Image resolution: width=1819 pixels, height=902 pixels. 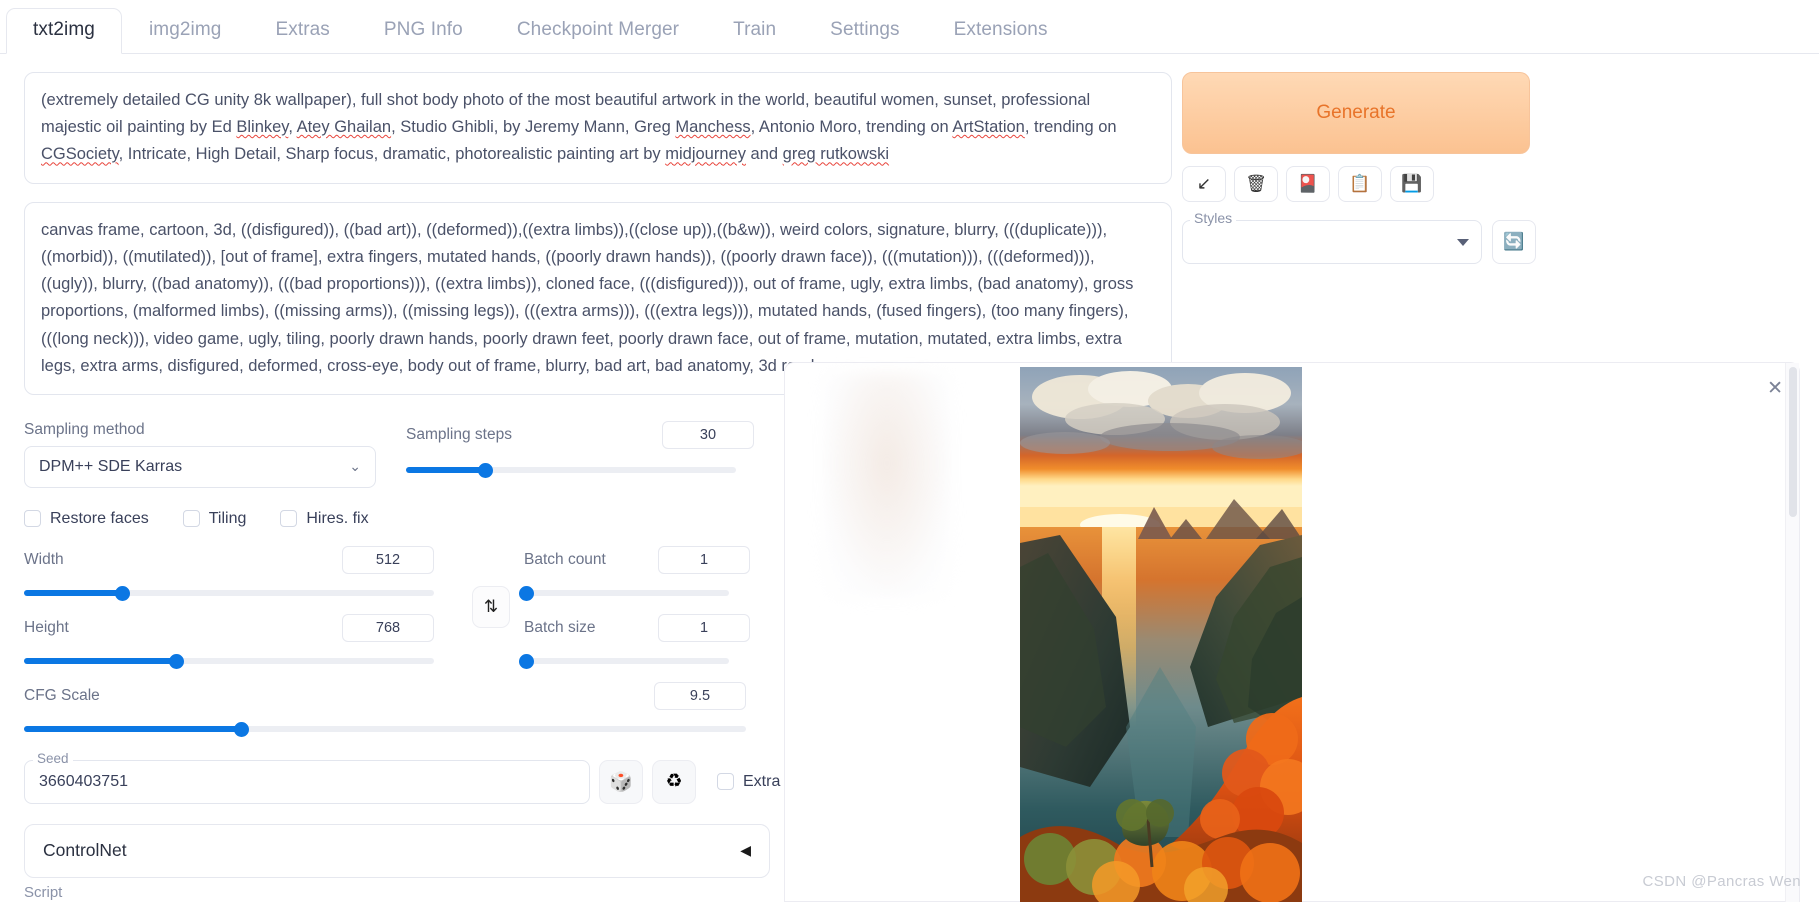 What do you see at coordinates (200, 466) in the screenshot?
I see `sampling-method-select: DPM++ SDE Karras ⌄` at bounding box center [200, 466].